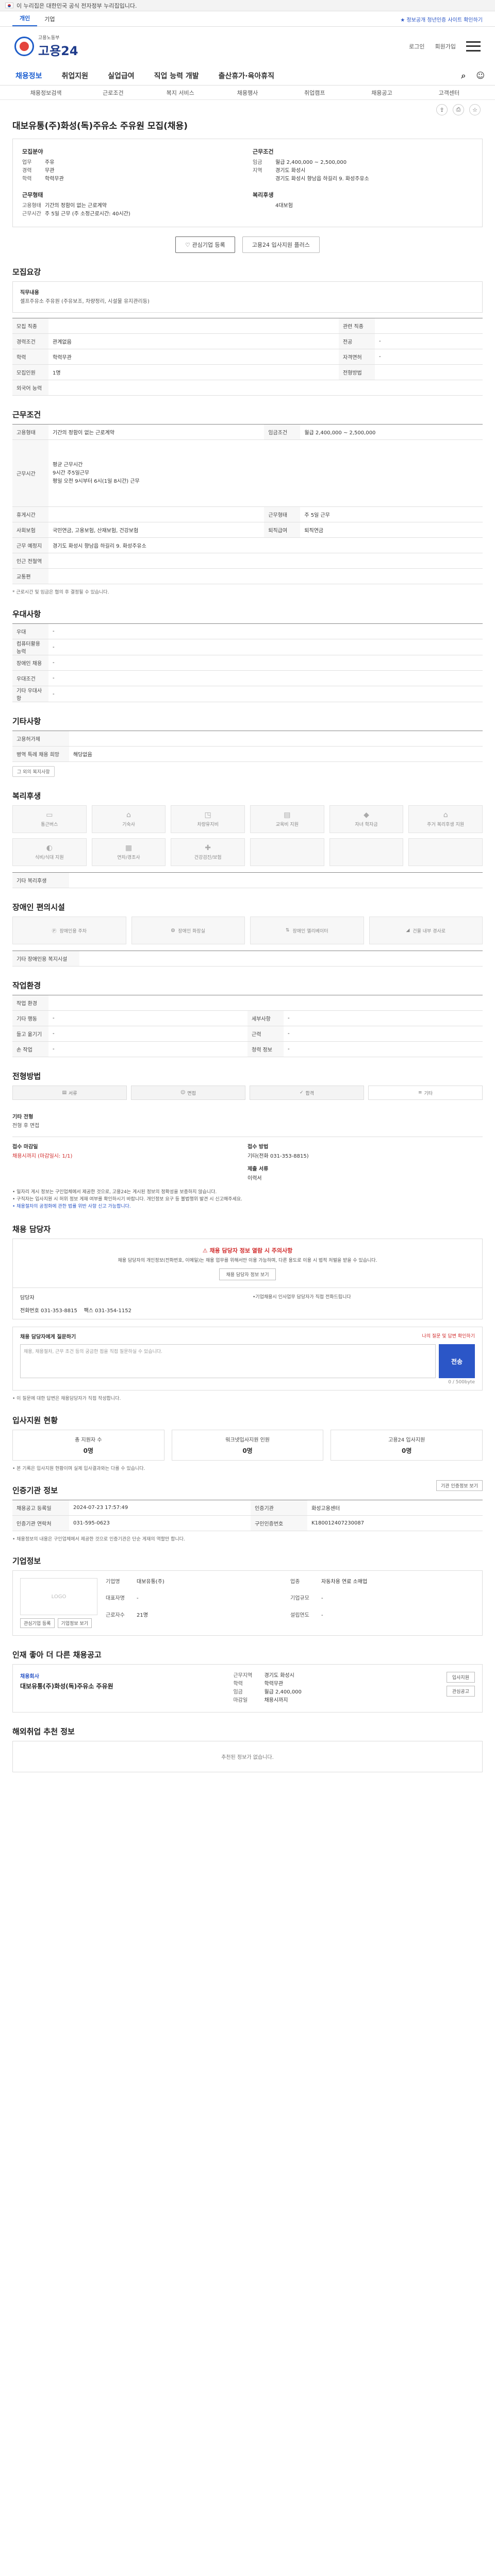 Image resolution: width=495 pixels, height=2576 pixels. What do you see at coordinates (45, 93) in the screenshot?
I see `subnav-item: 채용정보검색` at bounding box center [45, 93].